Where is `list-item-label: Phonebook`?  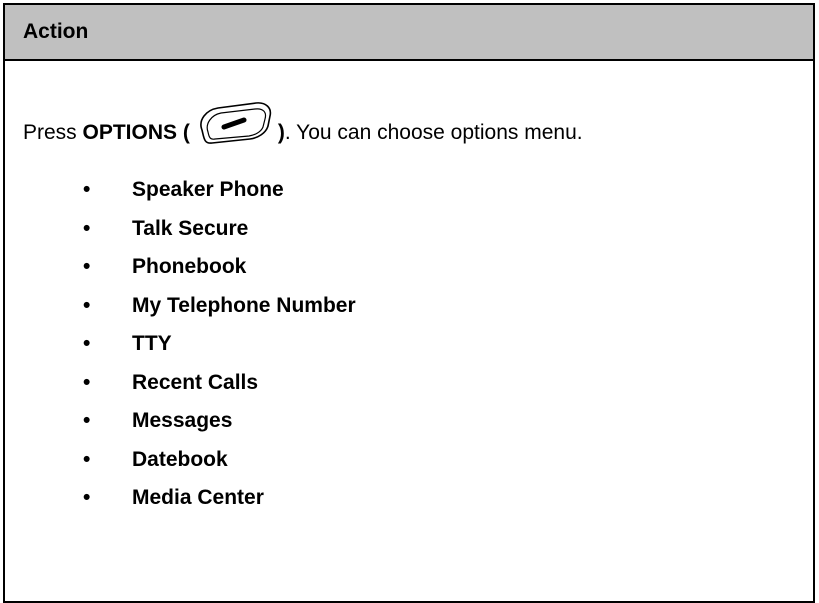 list-item-label: Phonebook is located at coordinates (189, 267).